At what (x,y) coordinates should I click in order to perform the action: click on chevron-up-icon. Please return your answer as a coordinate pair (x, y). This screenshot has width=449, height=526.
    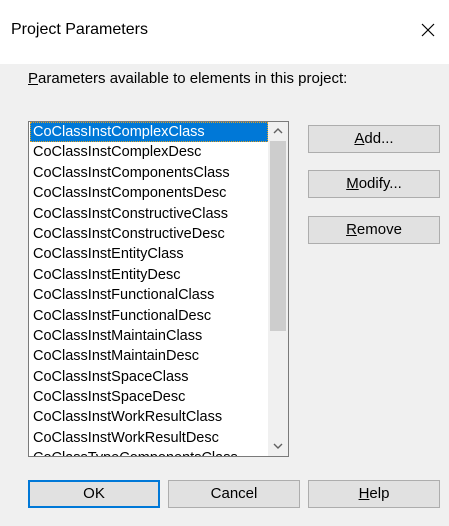
    Looking at the image, I should click on (278, 131).